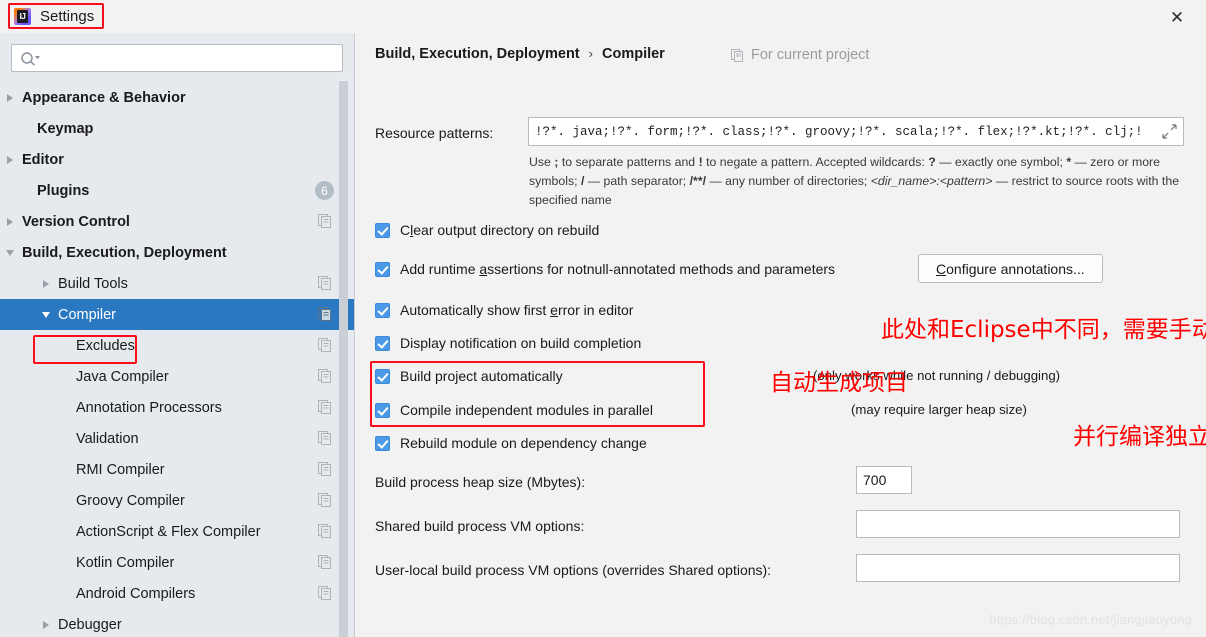 The width and height of the screenshot is (1206, 637). Describe the element at coordinates (177, 221) in the screenshot. I see `sidebar-item-version-control: Version Control` at that location.